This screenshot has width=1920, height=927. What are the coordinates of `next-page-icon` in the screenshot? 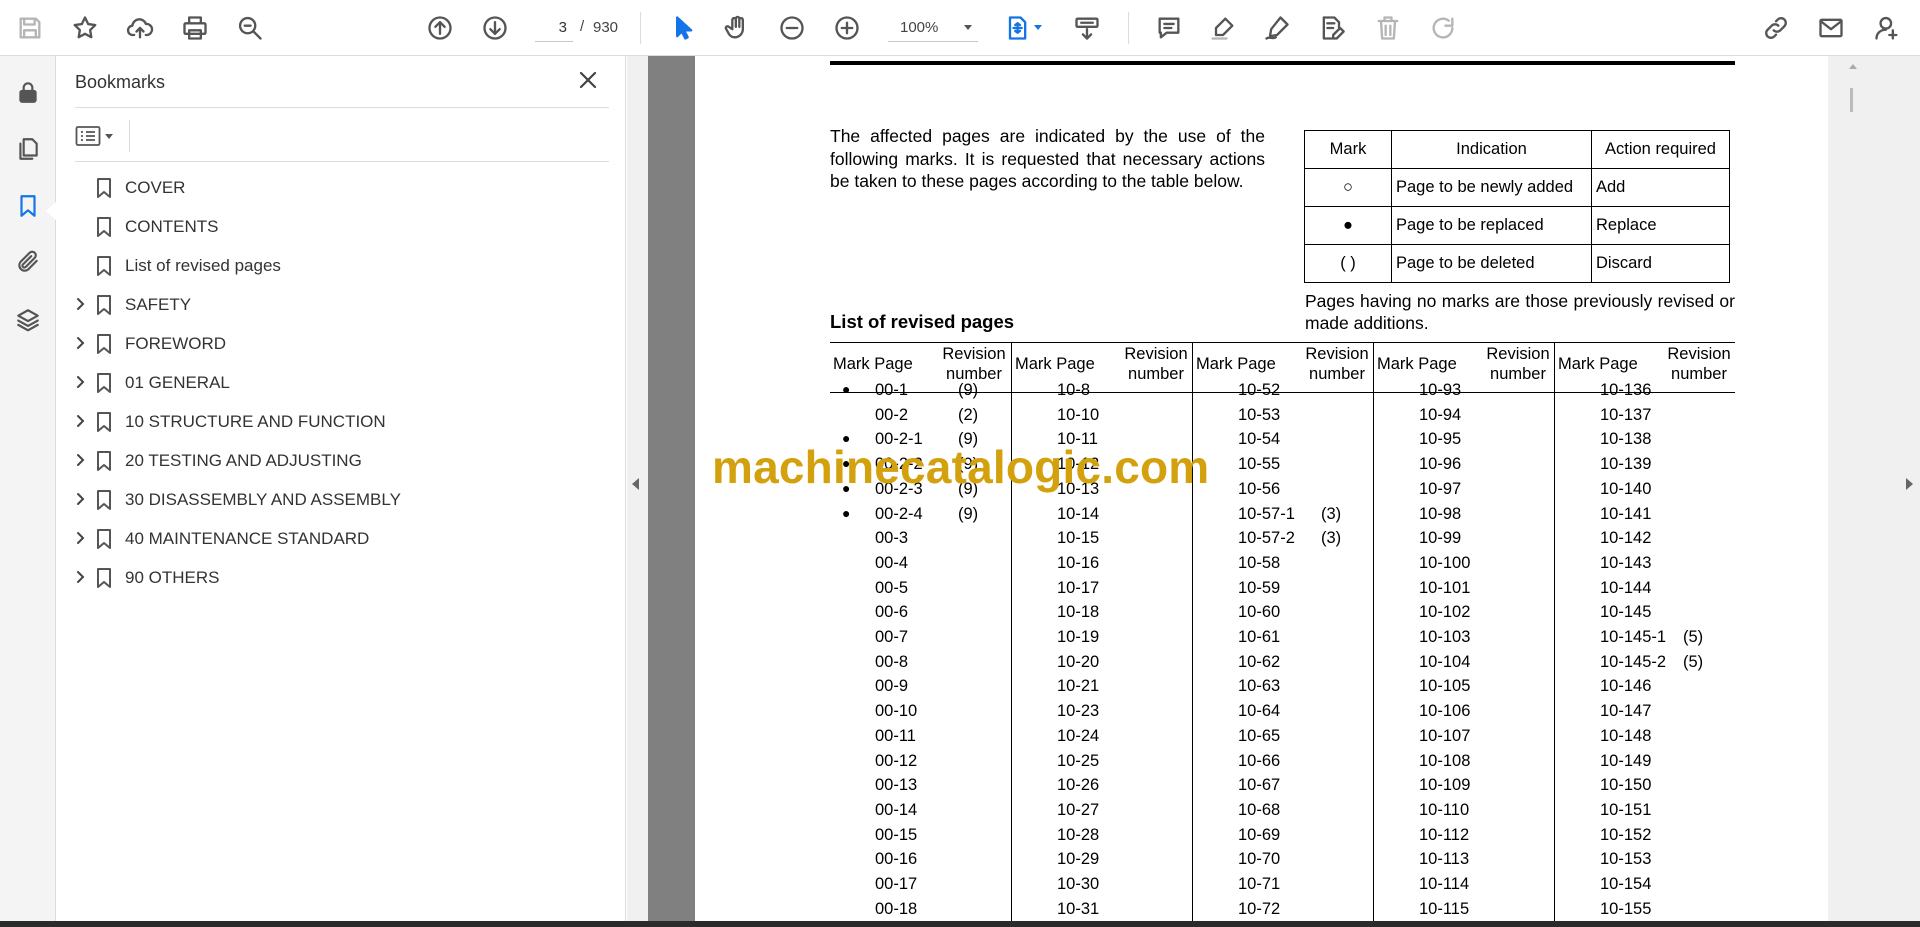 It's located at (495, 28).